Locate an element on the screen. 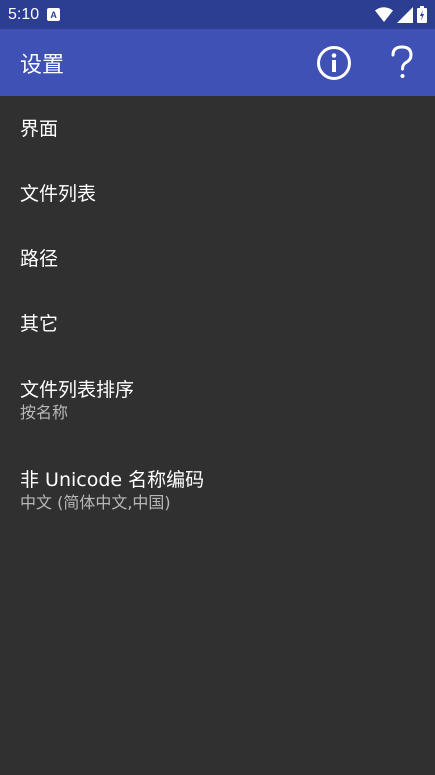 The height and width of the screenshot is (775, 435). setting-summary: 中文 (简体中文,中国) is located at coordinates (95, 502).